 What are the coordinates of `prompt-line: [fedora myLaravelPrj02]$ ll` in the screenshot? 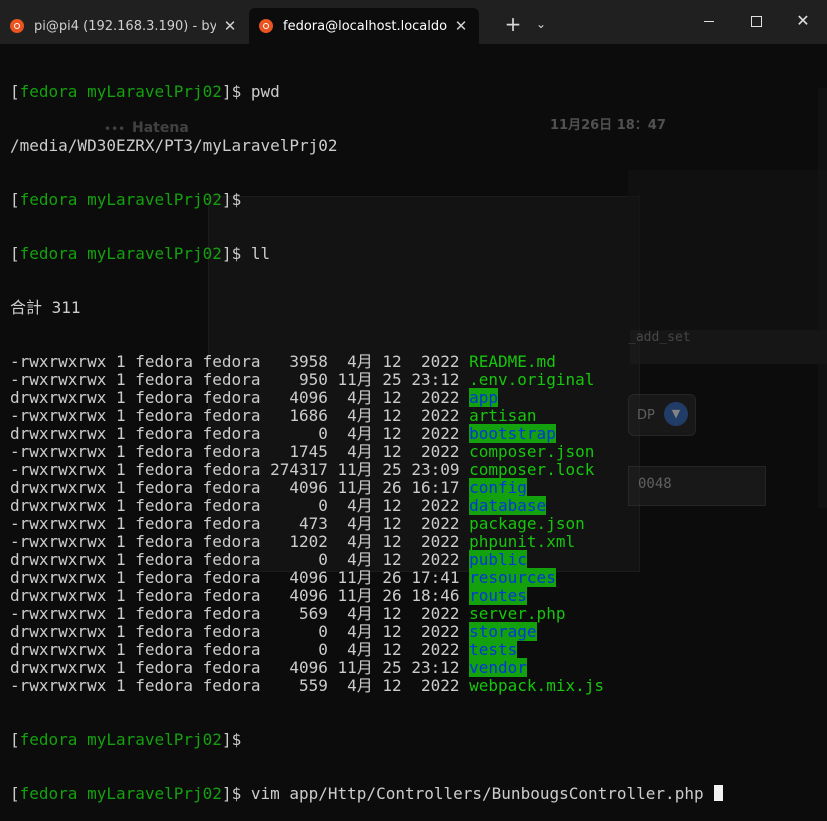 It's located at (416, 254).